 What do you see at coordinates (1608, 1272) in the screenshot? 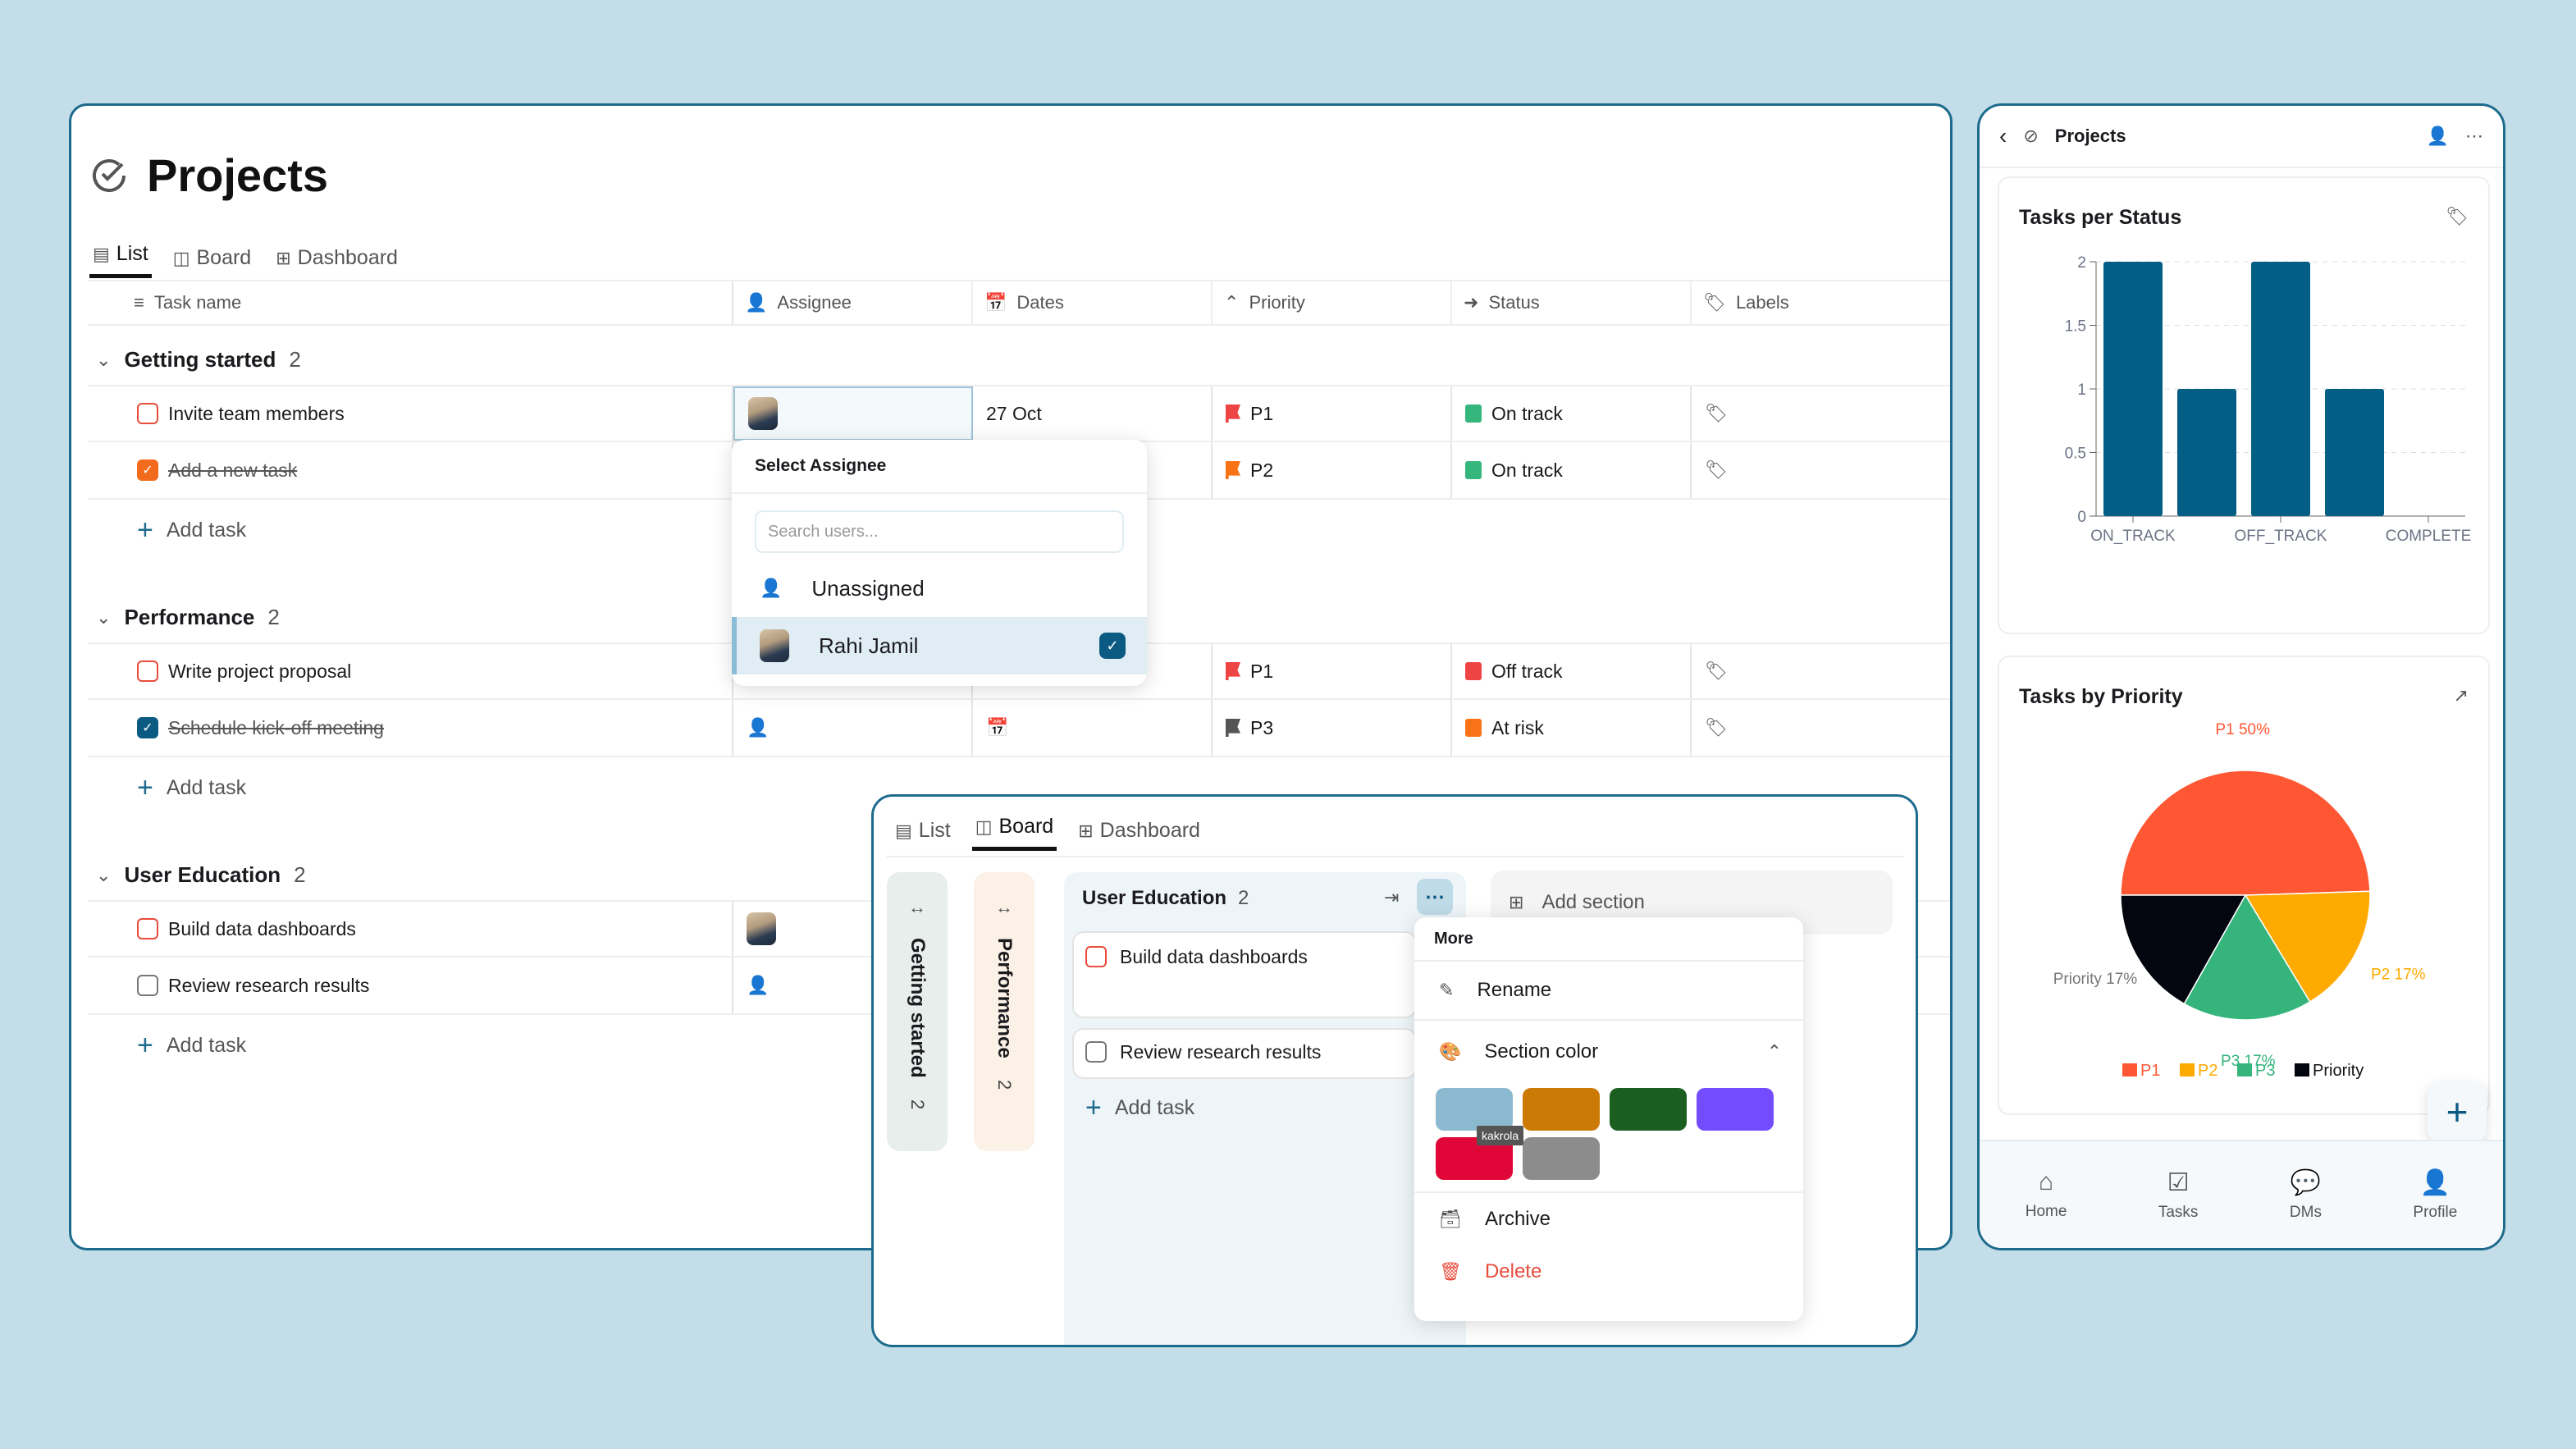
I see `menu-item-delete: 🗑 Delete` at bounding box center [1608, 1272].